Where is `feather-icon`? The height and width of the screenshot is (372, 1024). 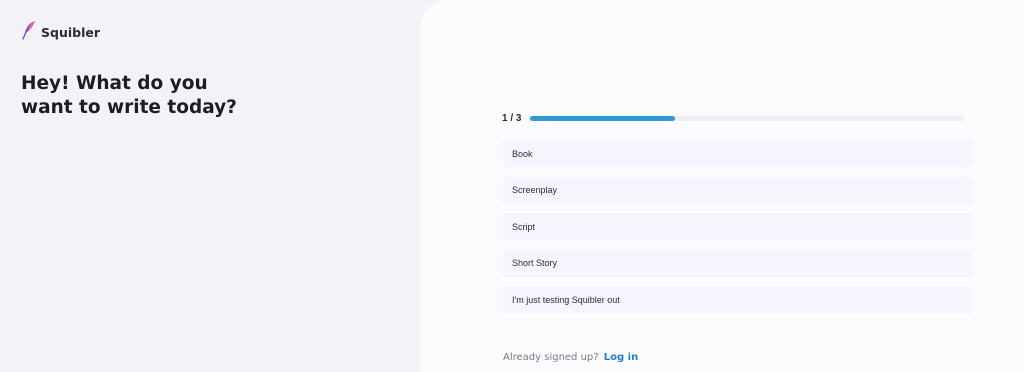 feather-icon is located at coordinates (29, 32).